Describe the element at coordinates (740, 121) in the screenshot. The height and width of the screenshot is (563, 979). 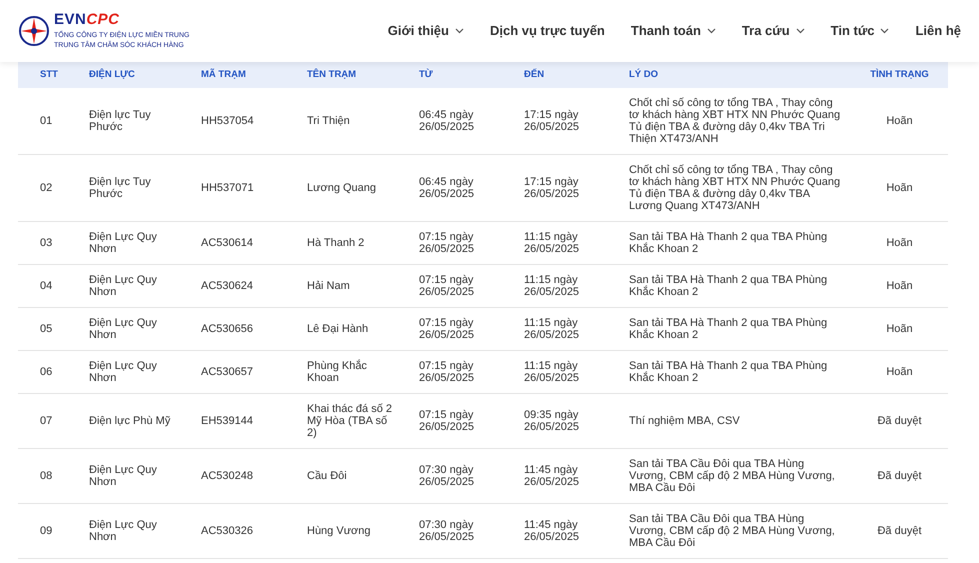
I see `table-cell: Chốt chỉ số công tơ tổng TBA , Thay công tơ khách hàng XBT HTX NN Phước Quang Tủ điện TBA & đường dây 0,4kv TBA Tri Thiện XT473/ANH` at that location.